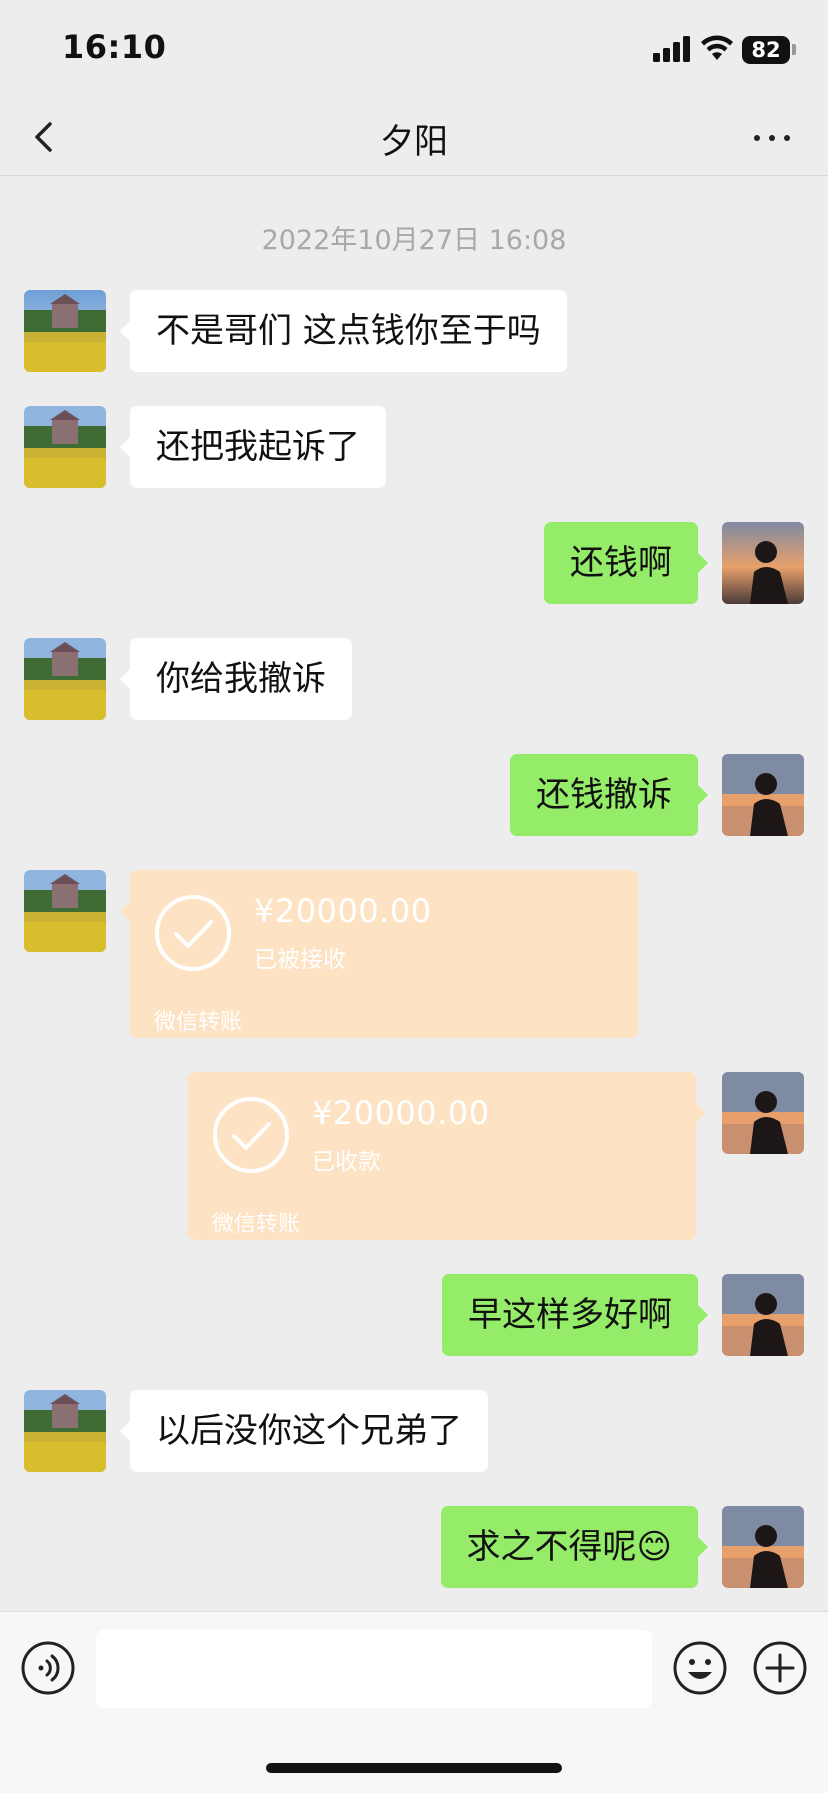  I want to click on transfer-card-received: ¥20000.00 已被接收 微信转账, so click(379, 954).